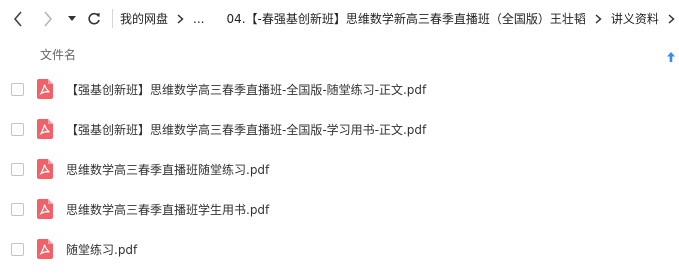 This screenshot has width=679, height=277. I want to click on file-name: 思维数学高三春季直播班随堂练习.pdf, so click(167, 169).